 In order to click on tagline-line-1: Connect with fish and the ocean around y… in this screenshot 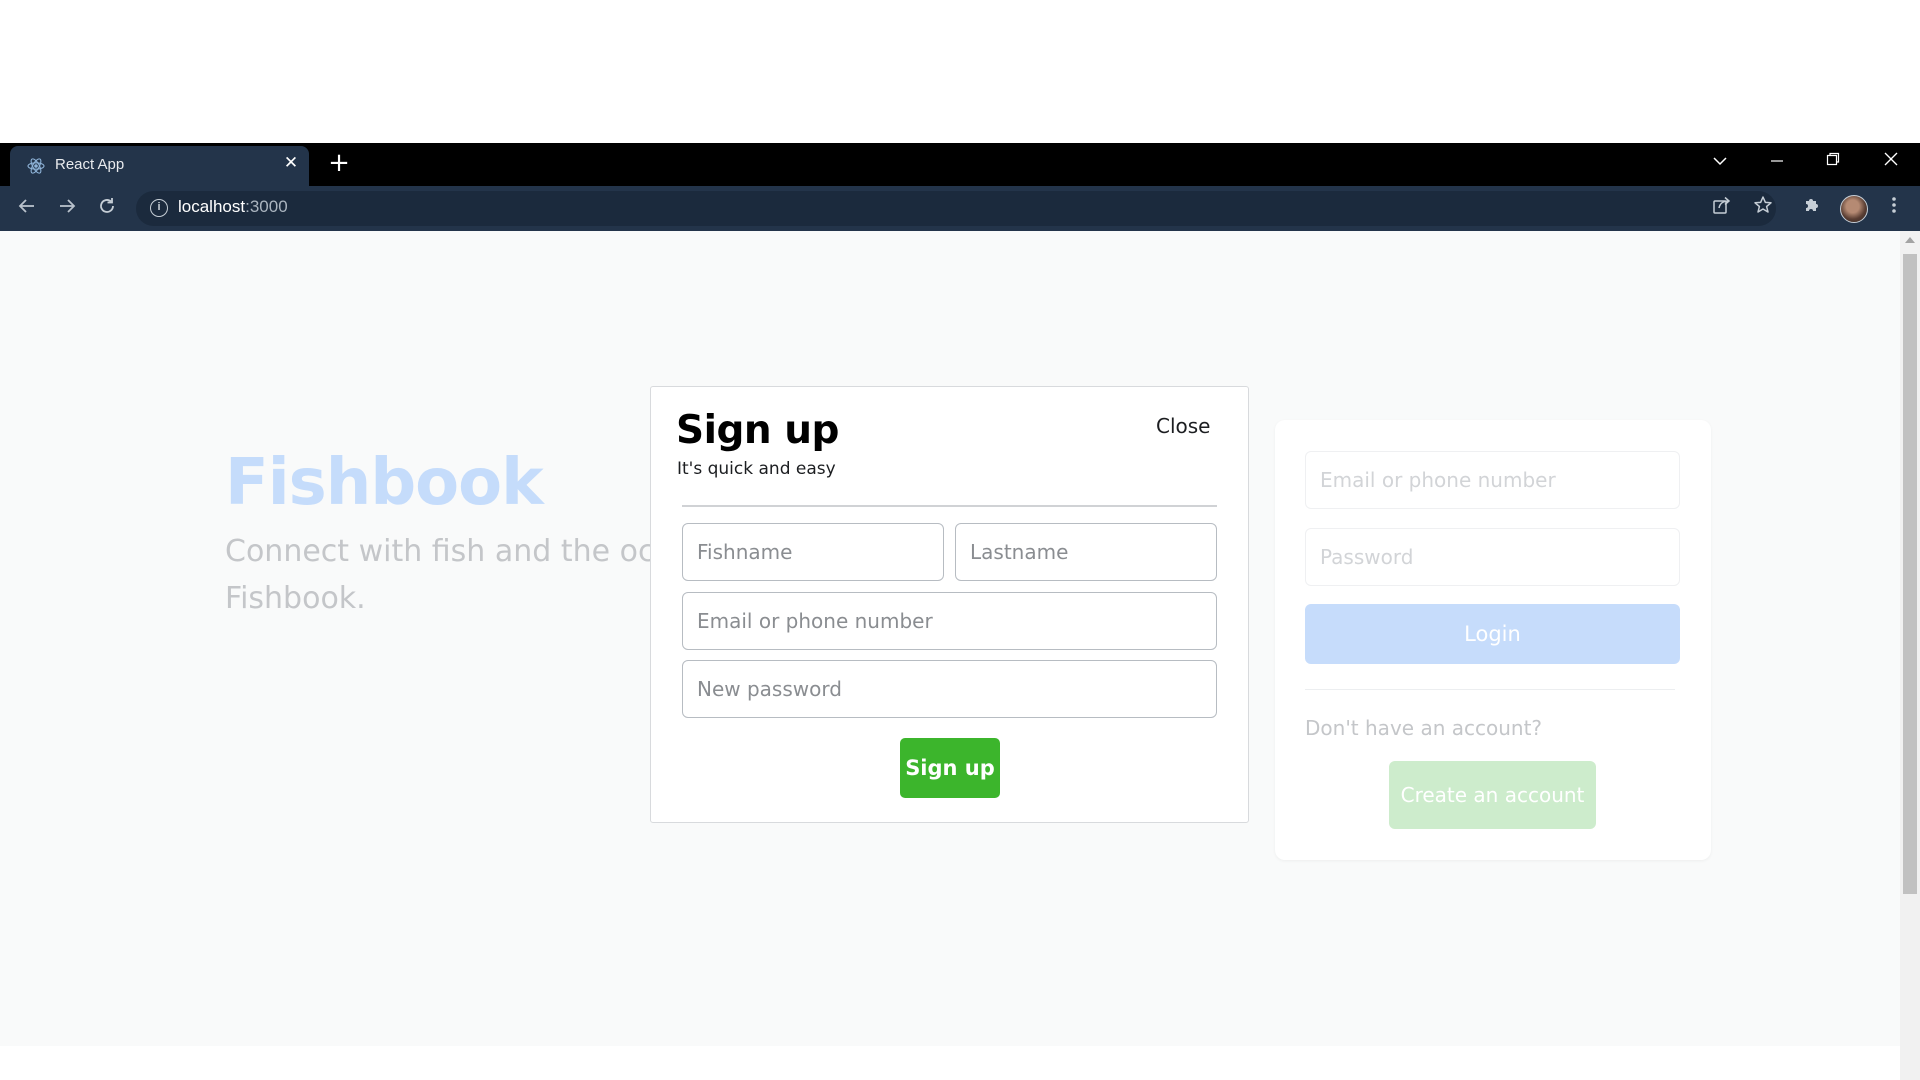, I will do `click(440, 551)`.